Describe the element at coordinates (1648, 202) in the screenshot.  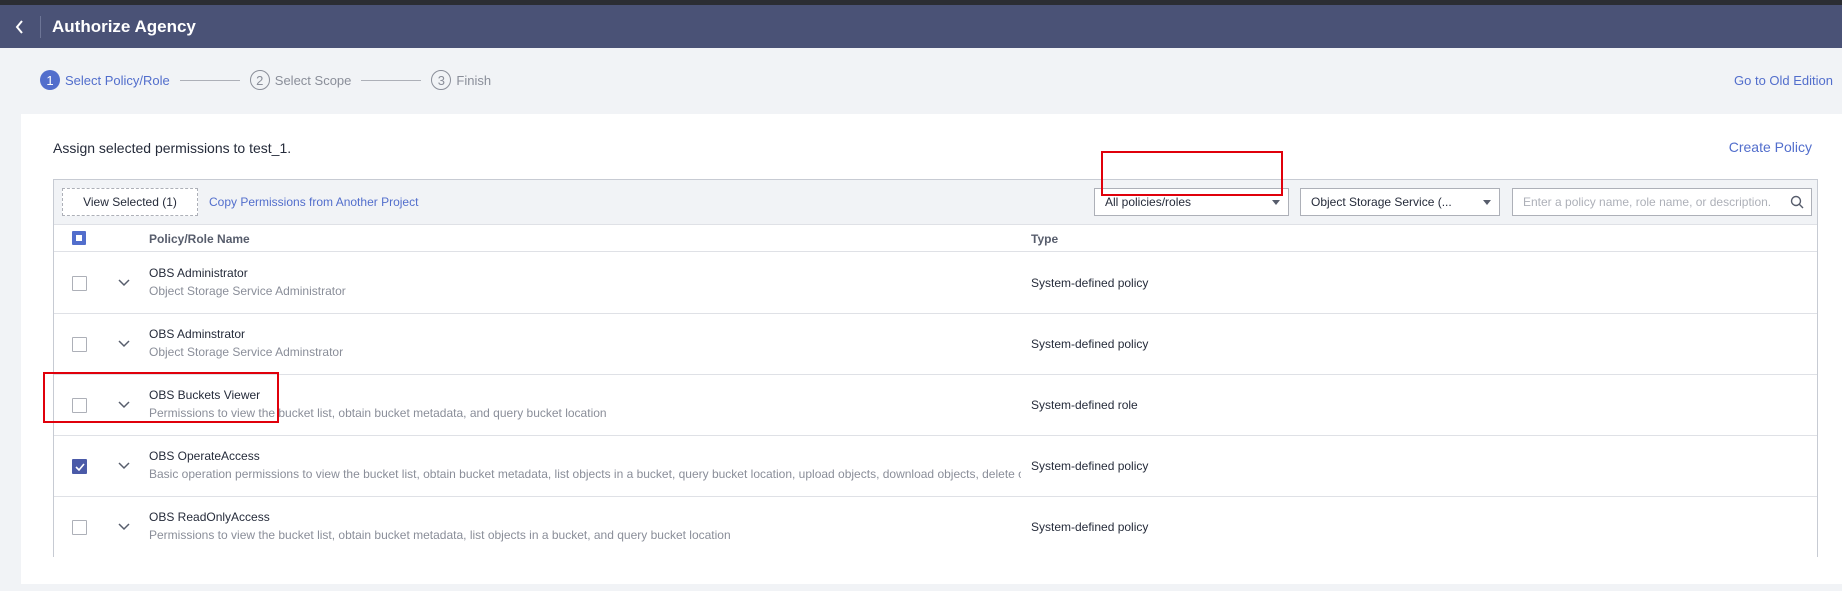
I see `search-input` at that location.